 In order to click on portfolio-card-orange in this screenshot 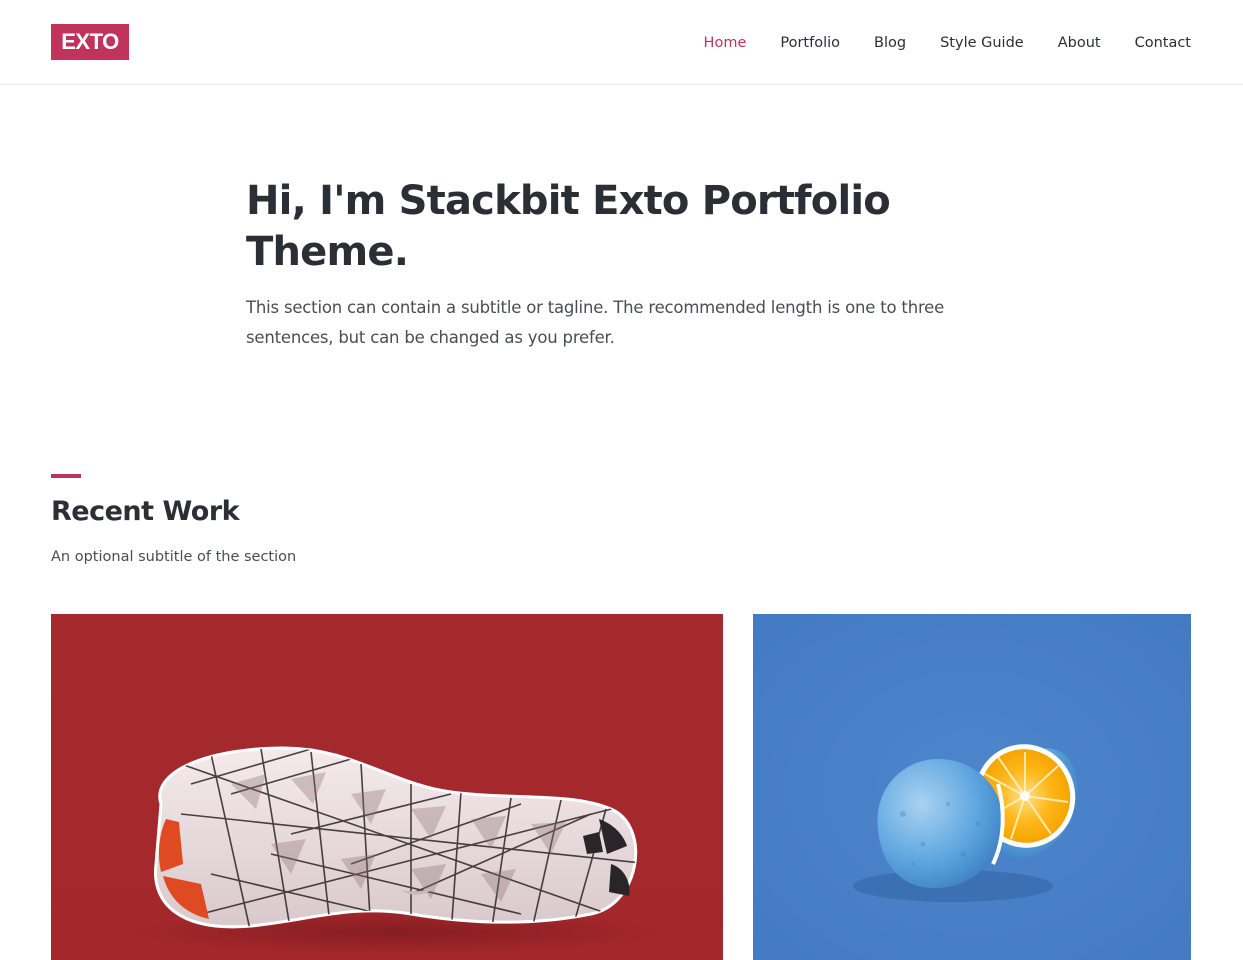, I will do `click(972, 787)`.